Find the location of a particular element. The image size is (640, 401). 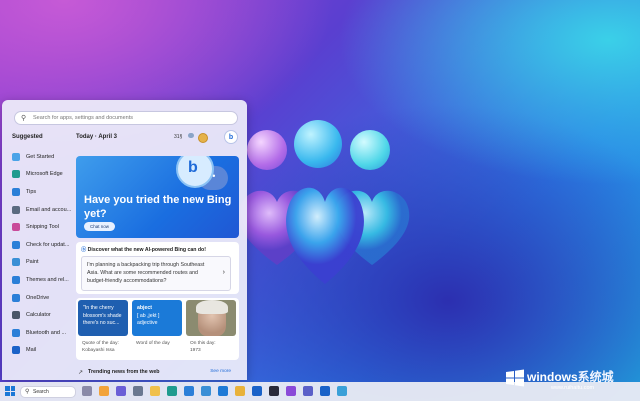

suggested-item-label: Snipping Tool is located at coordinates (42, 227).